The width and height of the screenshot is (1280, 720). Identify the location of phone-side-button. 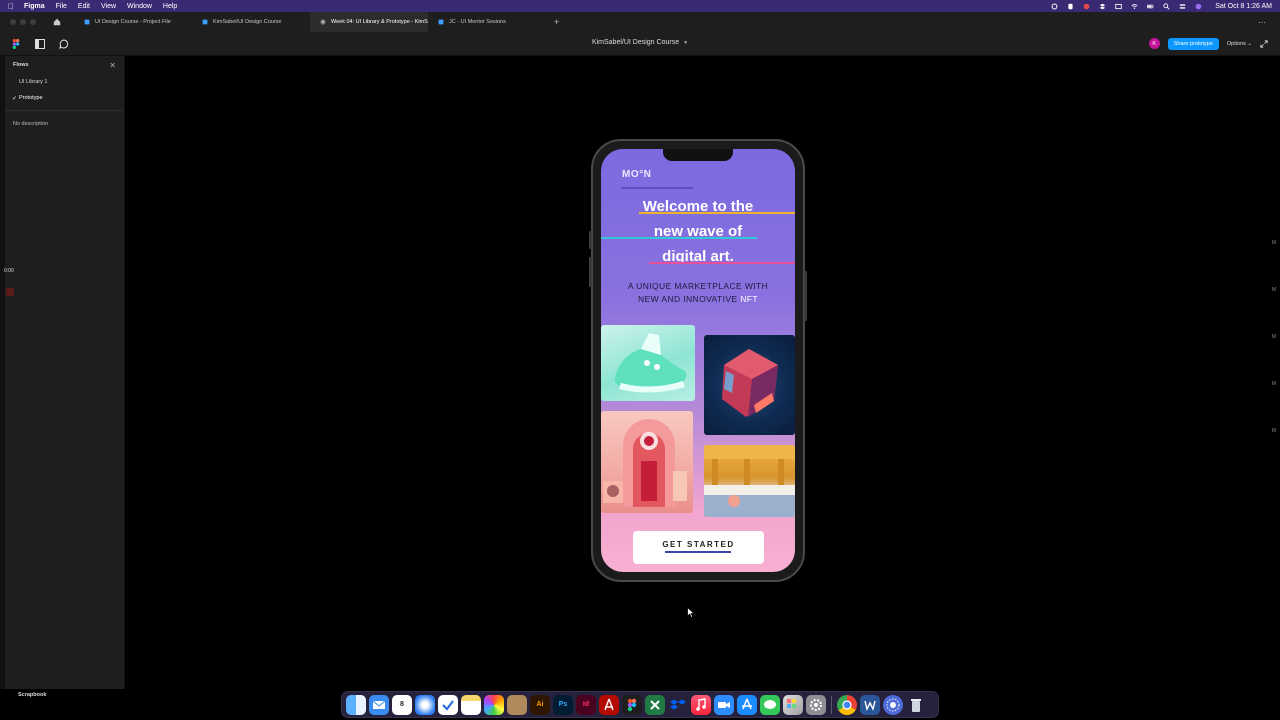
(590, 240).